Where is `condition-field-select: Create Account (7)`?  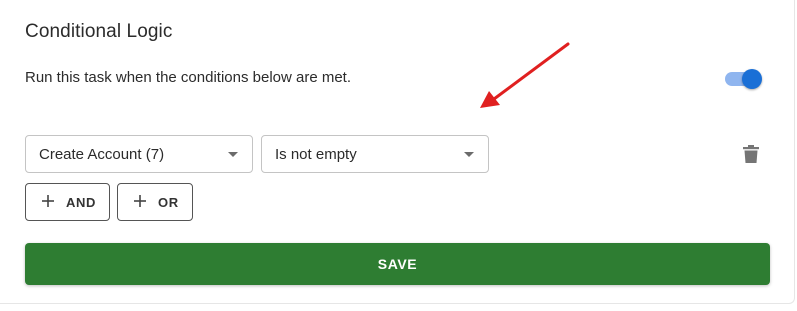 condition-field-select: Create Account (7) is located at coordinates (139, 154).